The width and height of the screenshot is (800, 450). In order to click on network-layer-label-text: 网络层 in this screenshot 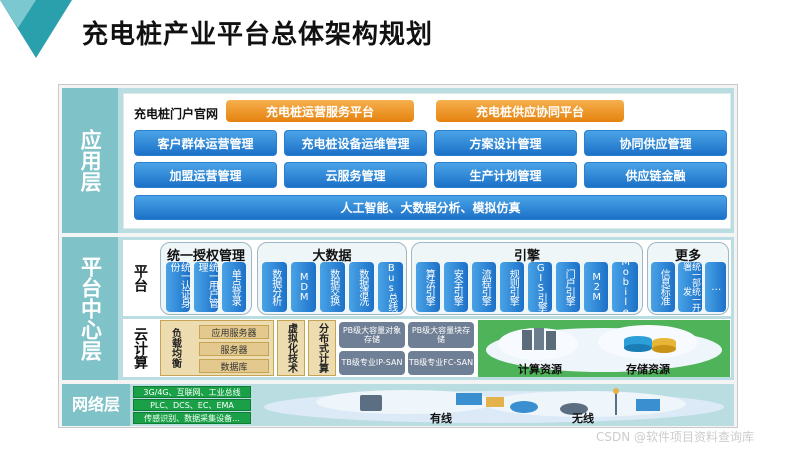, I will do `click(95, 404)`.